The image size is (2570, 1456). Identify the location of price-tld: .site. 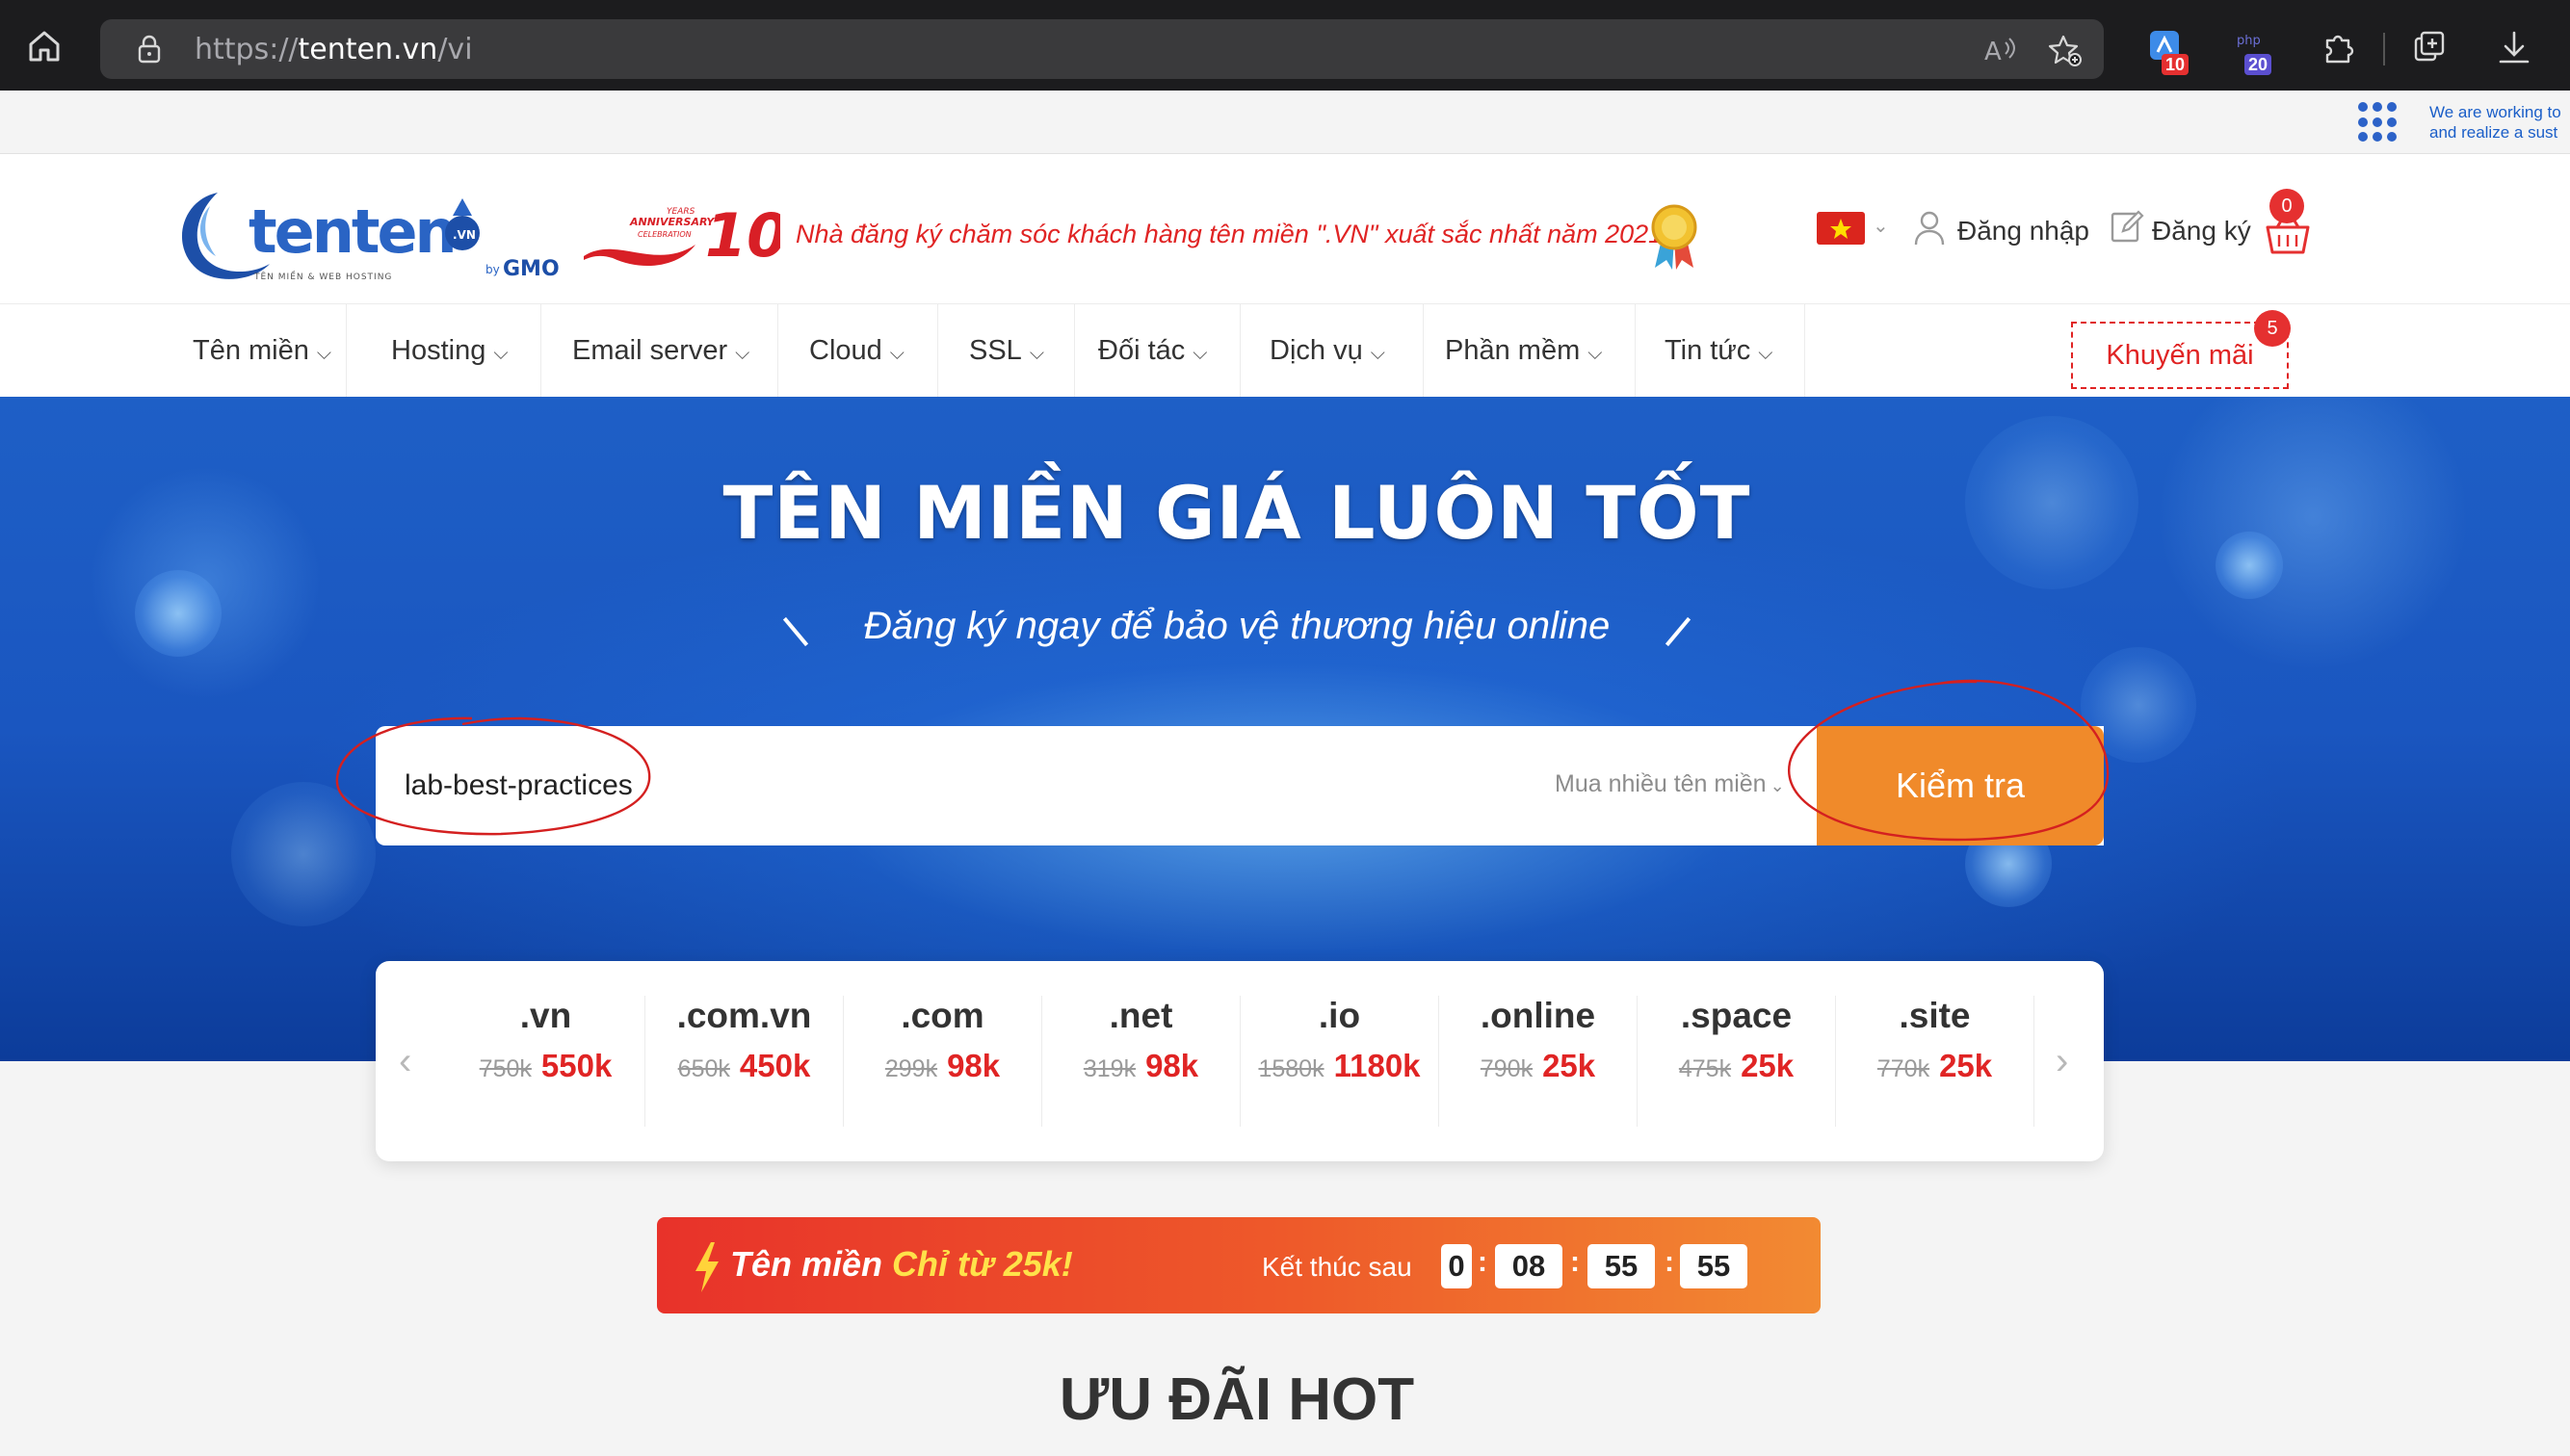
(1935, 1015).